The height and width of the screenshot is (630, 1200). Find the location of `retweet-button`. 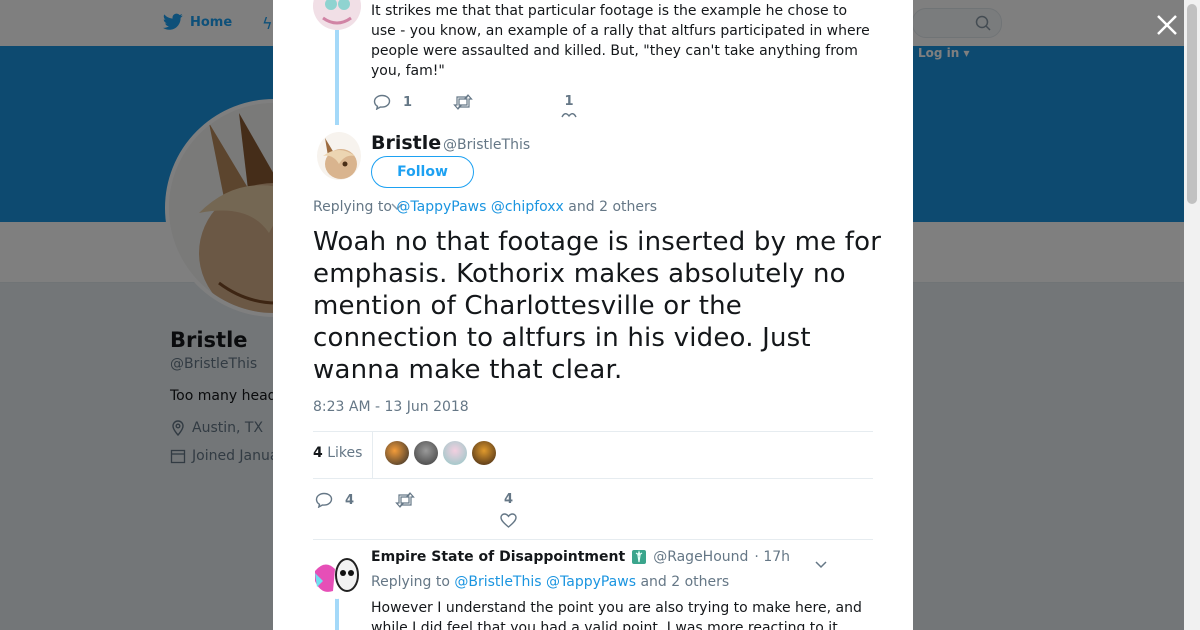

retweet-button is located at coordinates (405, 500).